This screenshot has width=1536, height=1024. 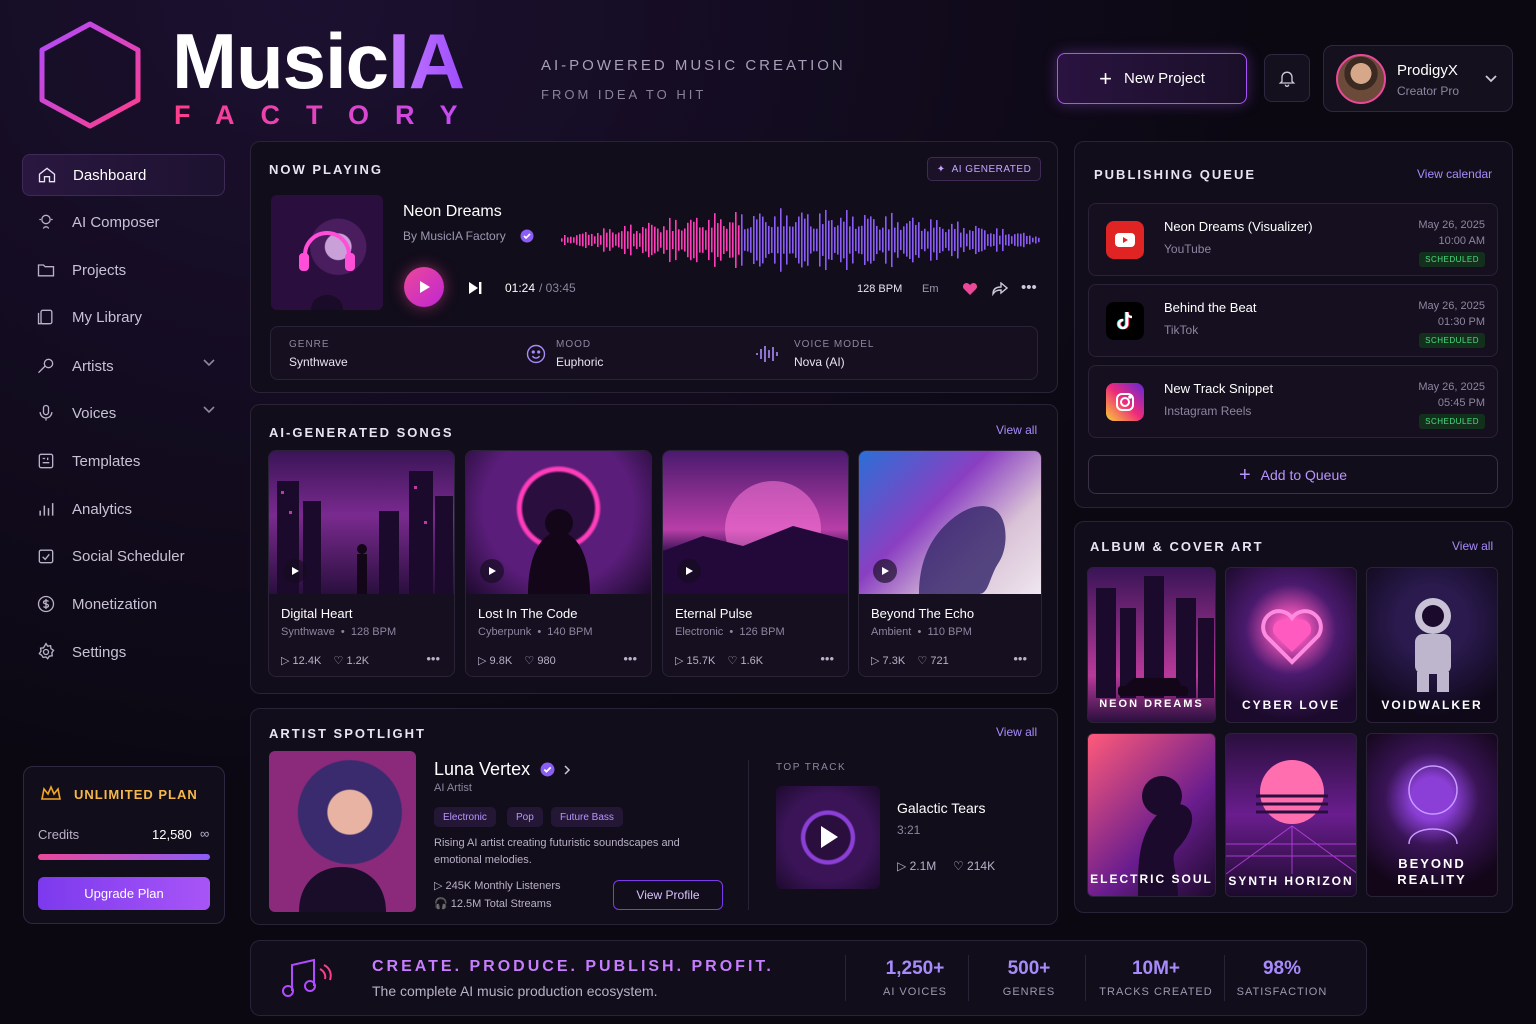 I want to click on credits-label: Credits, so click(x=59, y=834).